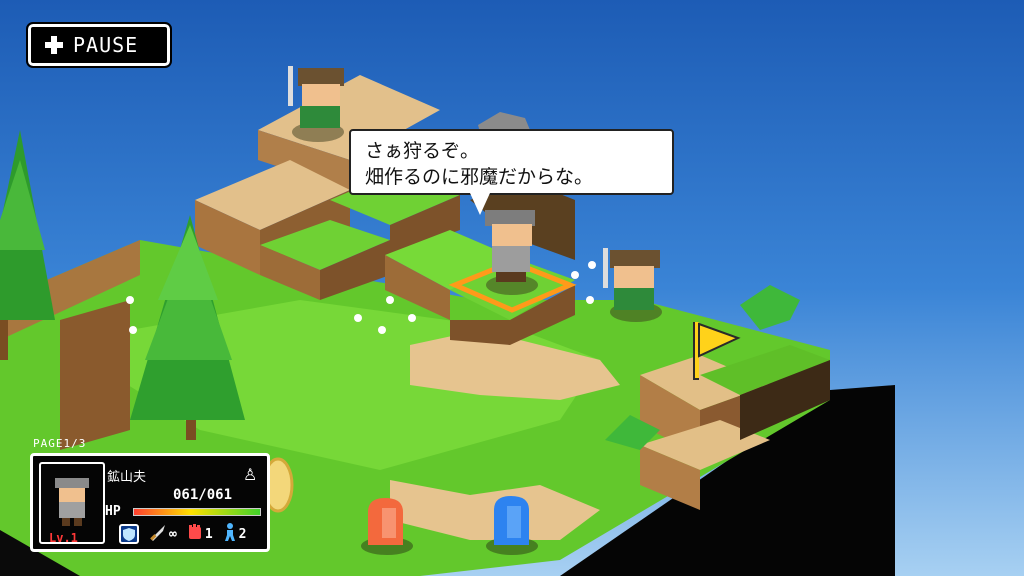 The image size is (1024, 576). What do you see at coordinates (60, 443) in the screenshot?
I see `page-indicator: PAGE1/3` at bounding box center [60, 443].